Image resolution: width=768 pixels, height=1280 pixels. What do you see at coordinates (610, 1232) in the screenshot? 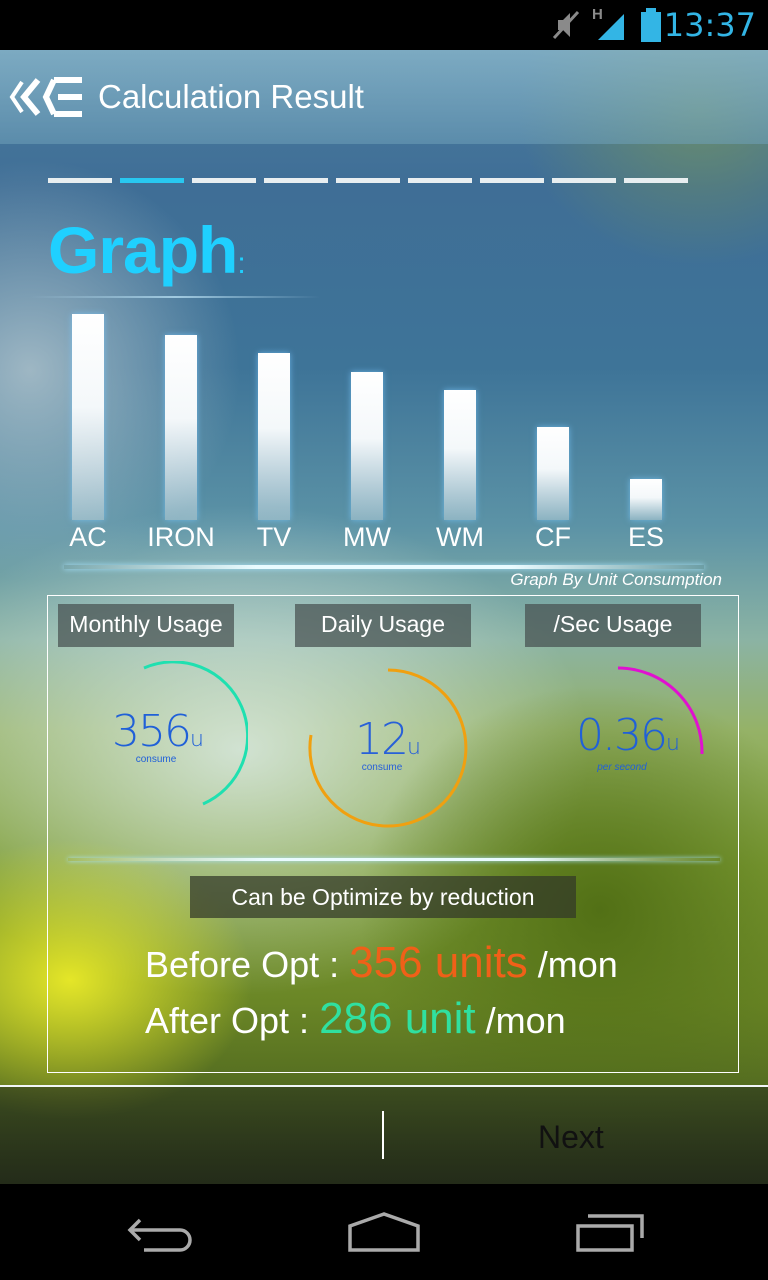
I see `recent-apps-icon` at bounding box center [610, 1232].